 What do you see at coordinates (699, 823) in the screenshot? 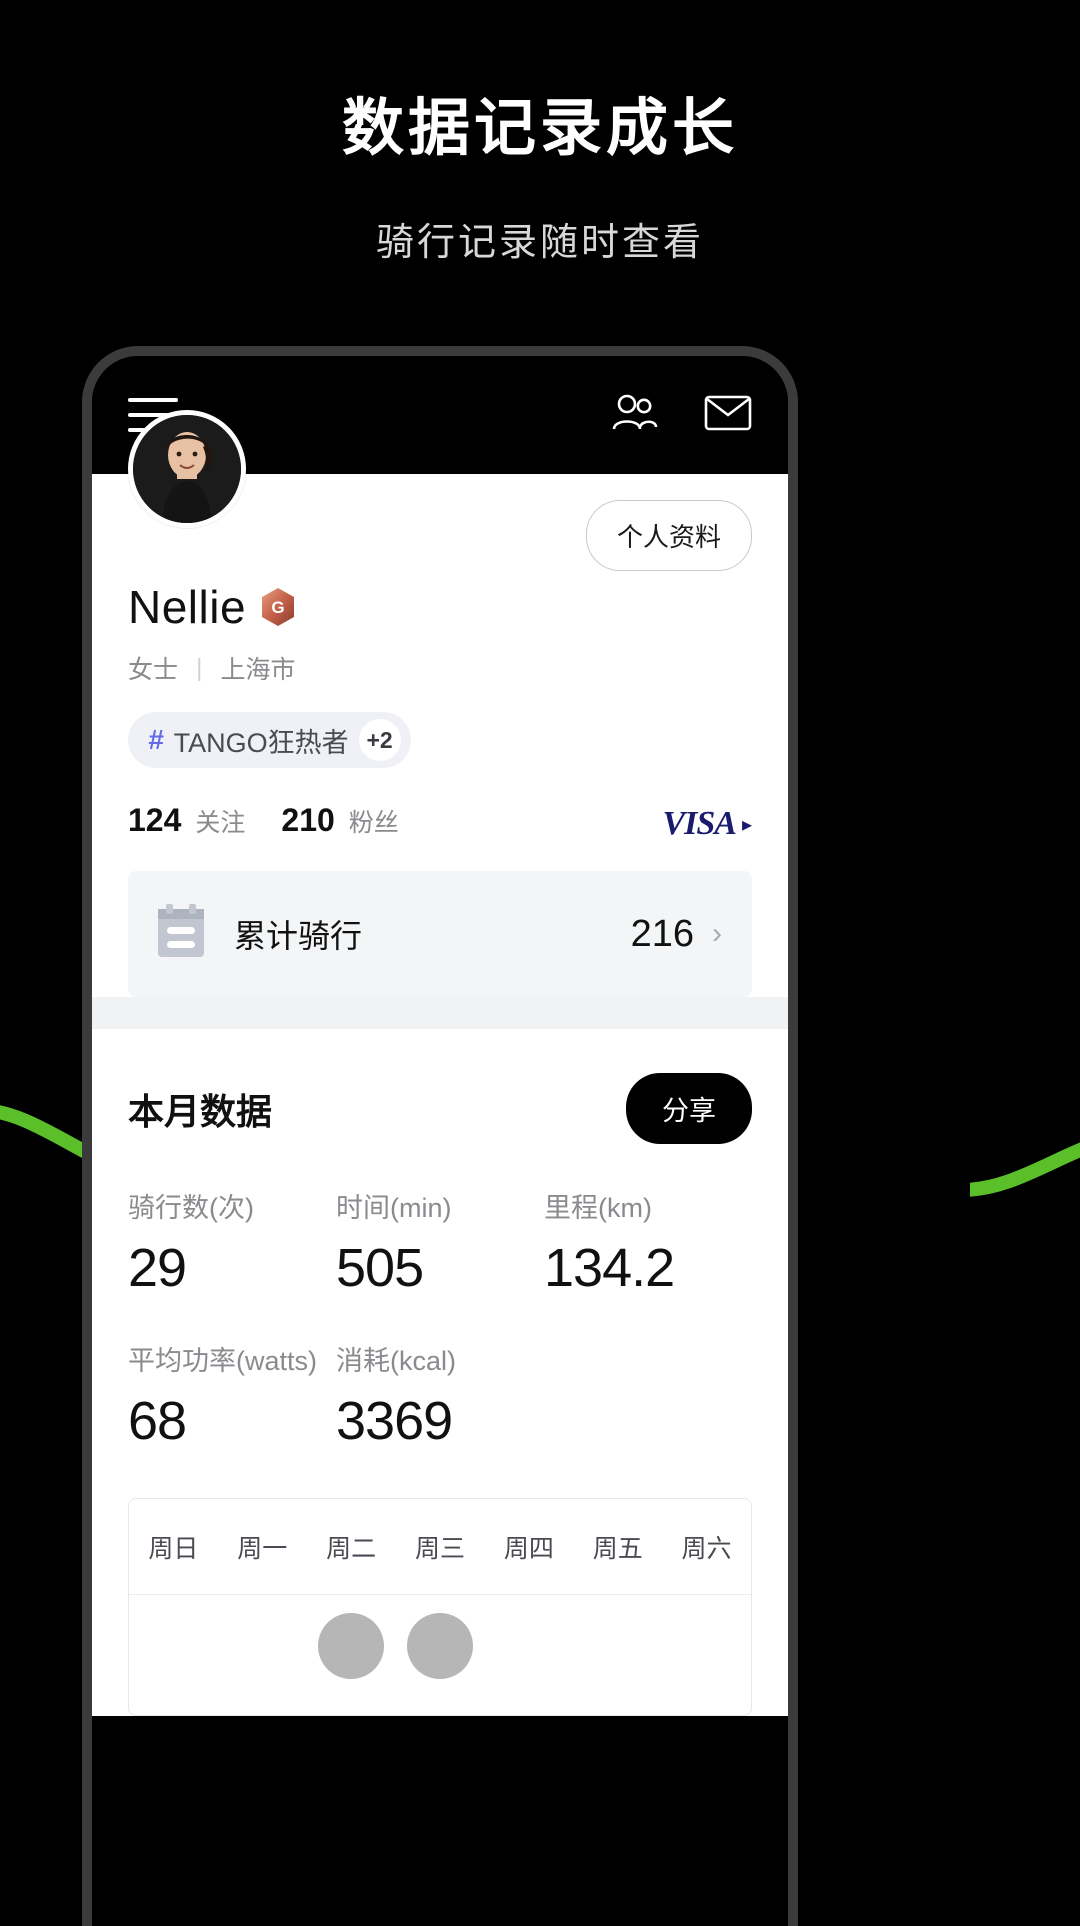
I see `visa-logo-text: VISA` at bounding box center [699, 823].